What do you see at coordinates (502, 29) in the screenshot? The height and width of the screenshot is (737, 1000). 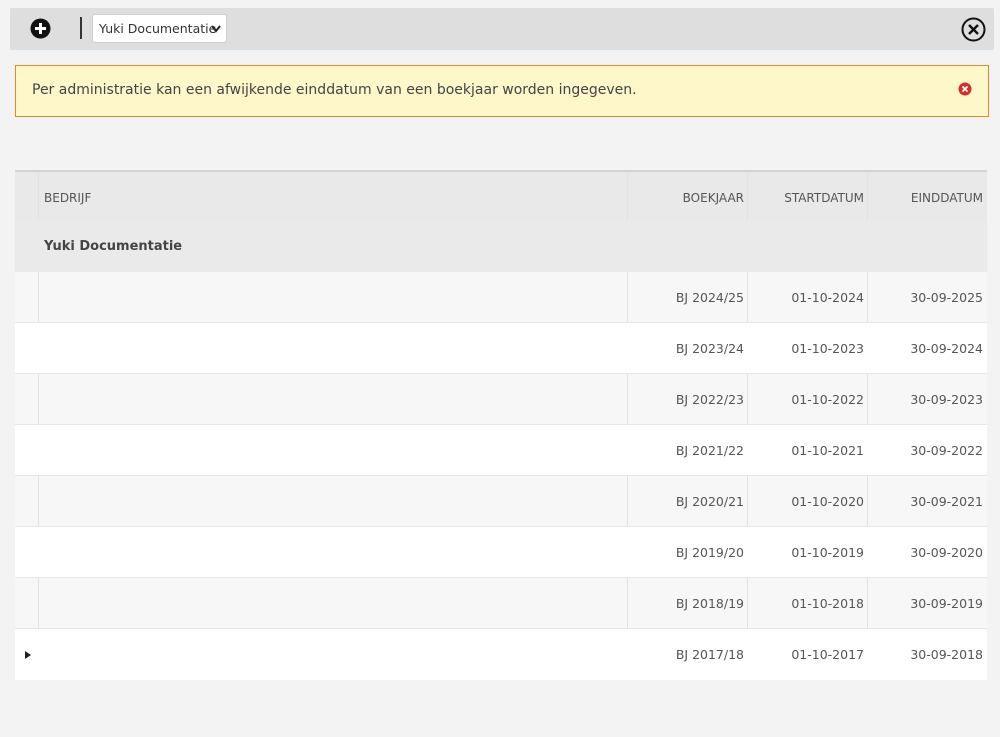 I see `toolbar: Yuki Documentatie` at bounding box center [502, 29].